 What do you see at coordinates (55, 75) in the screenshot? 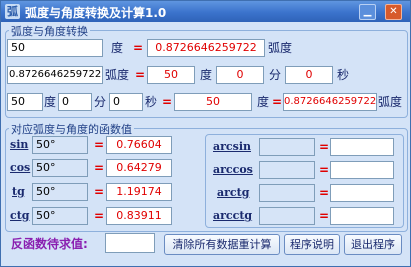
I see `radian-input: 0.8726646259722` at bounding box center [55, 75].